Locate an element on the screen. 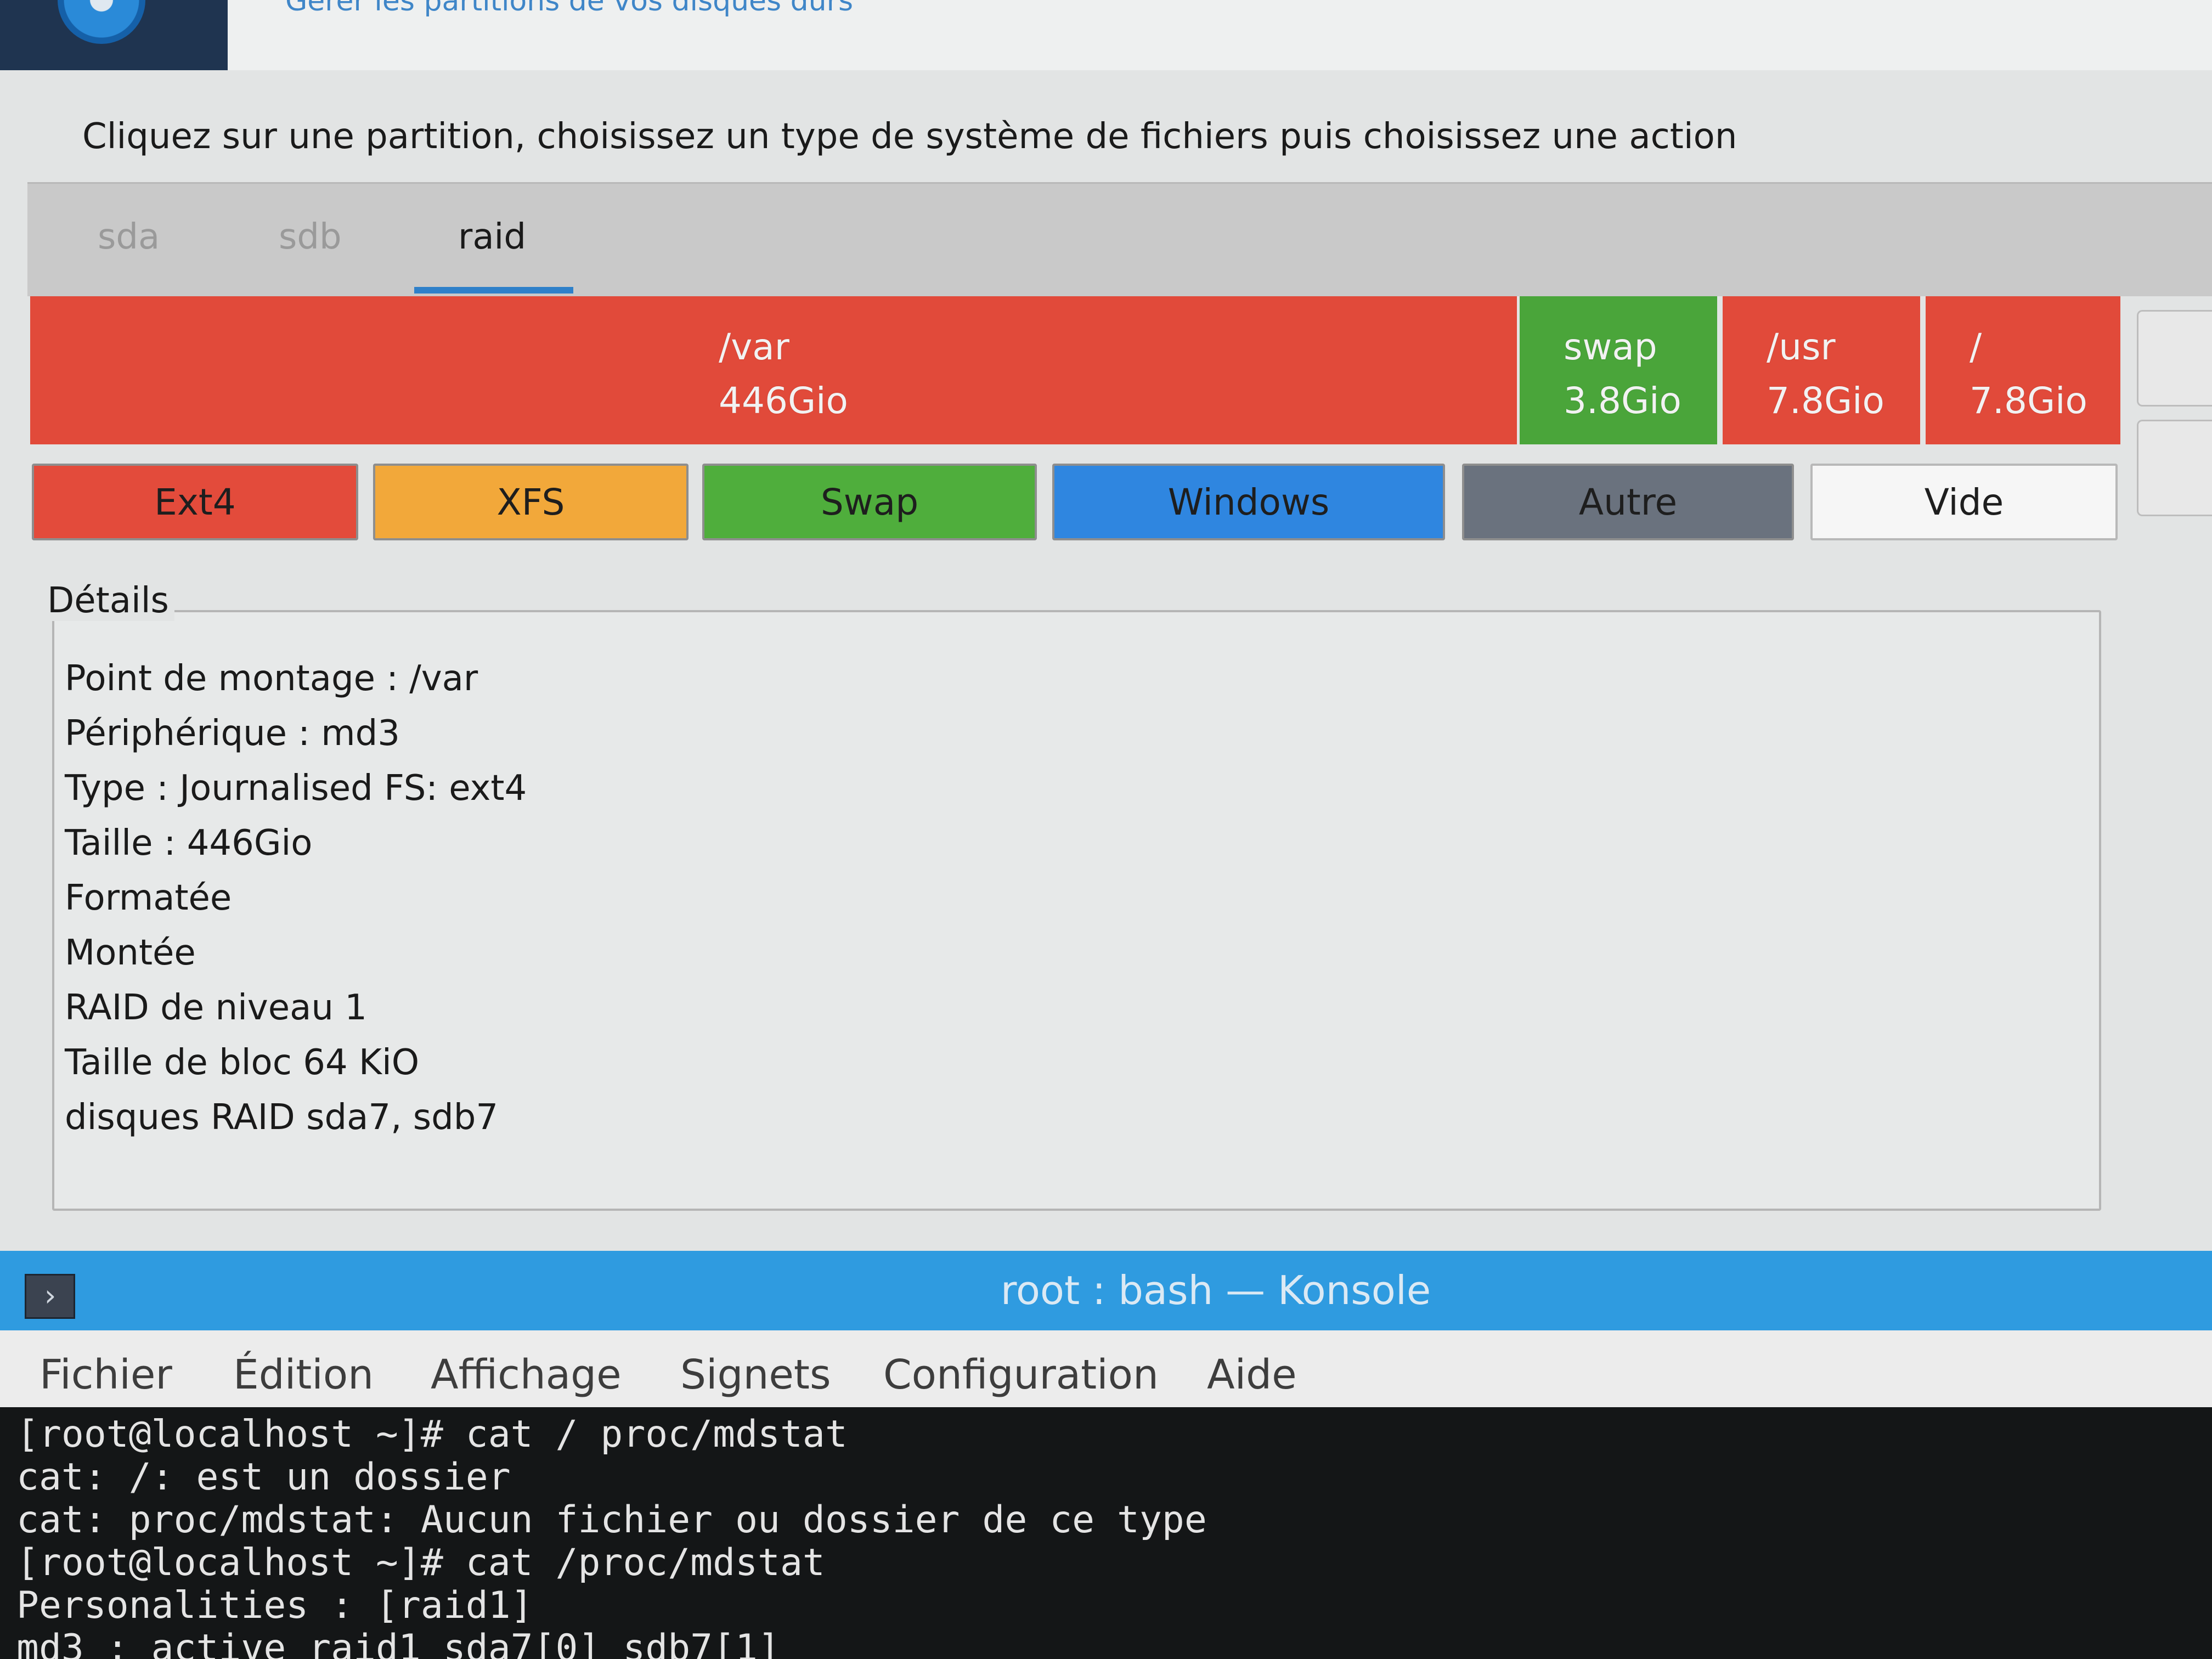 This screenshot has height=1659, width=2212. detail-size: Taille : 446Gio is located at coordinates (189, 844).